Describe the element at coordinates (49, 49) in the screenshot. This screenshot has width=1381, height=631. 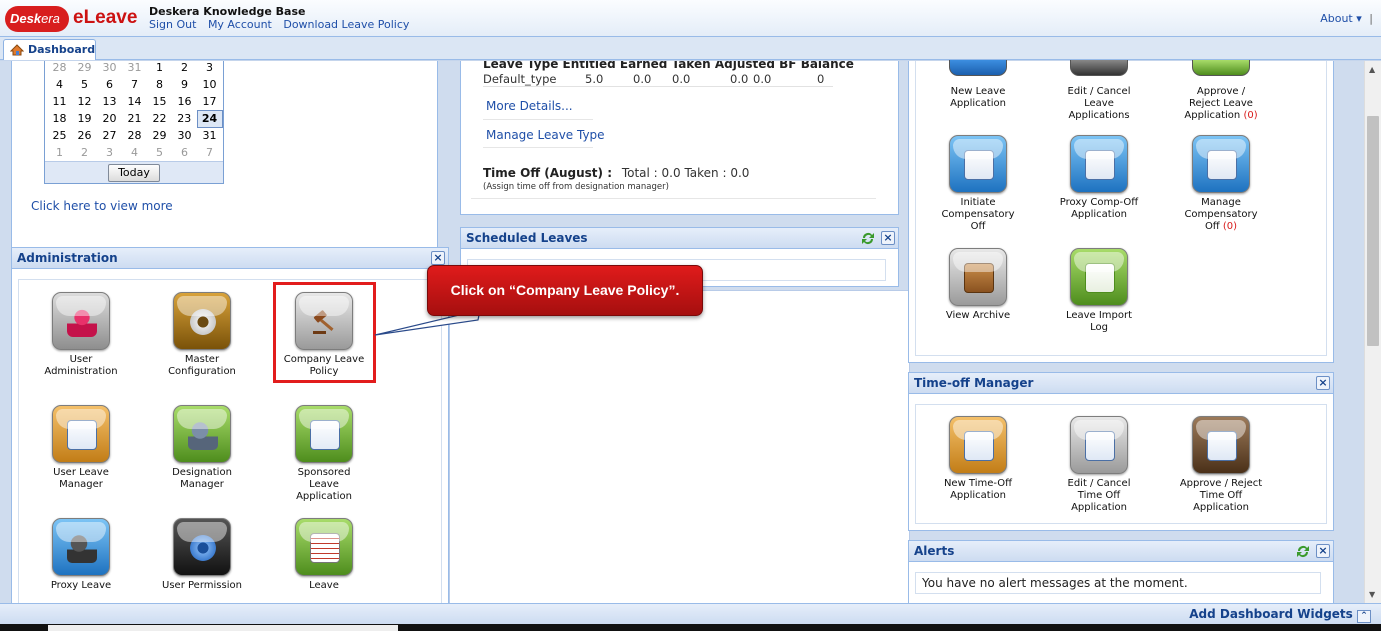
I see `tab-dashboard: Dashboard` at that location.